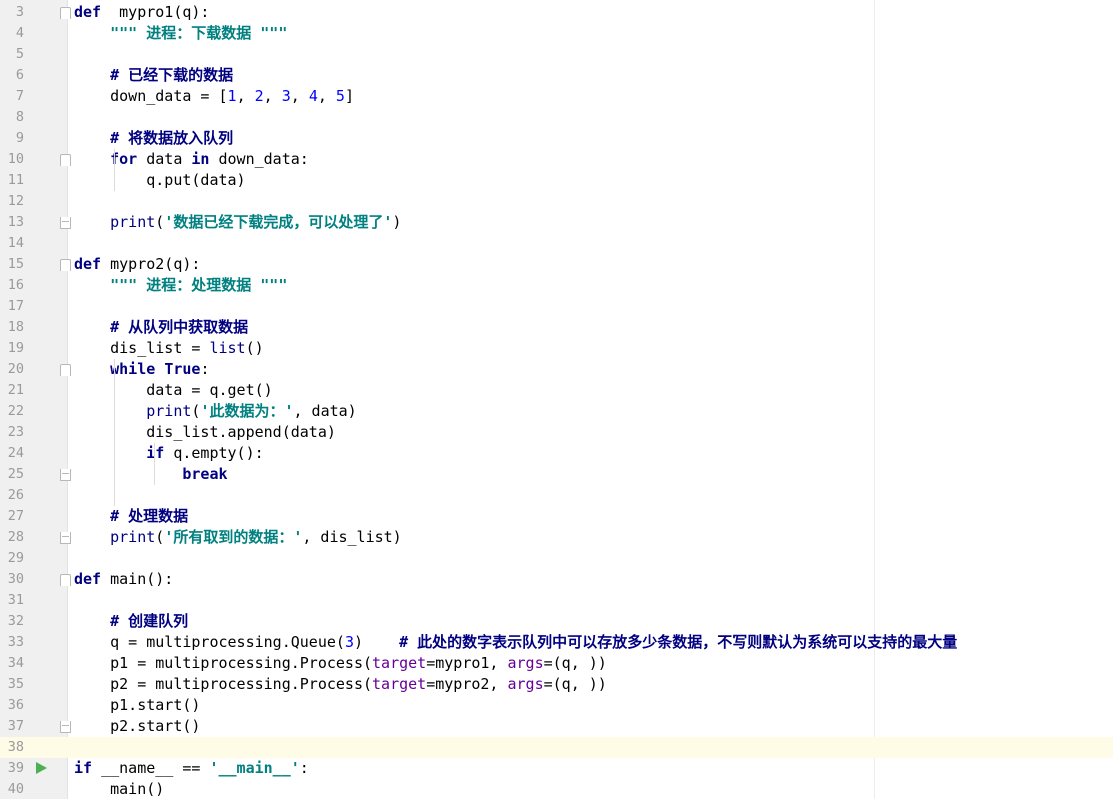 Image resolution: width=1113 pixels, height=800 pixels. What do you see at coordinates (83, 768) in the screenshot?
I see `code-token: if` at bounding box center [83, 768].